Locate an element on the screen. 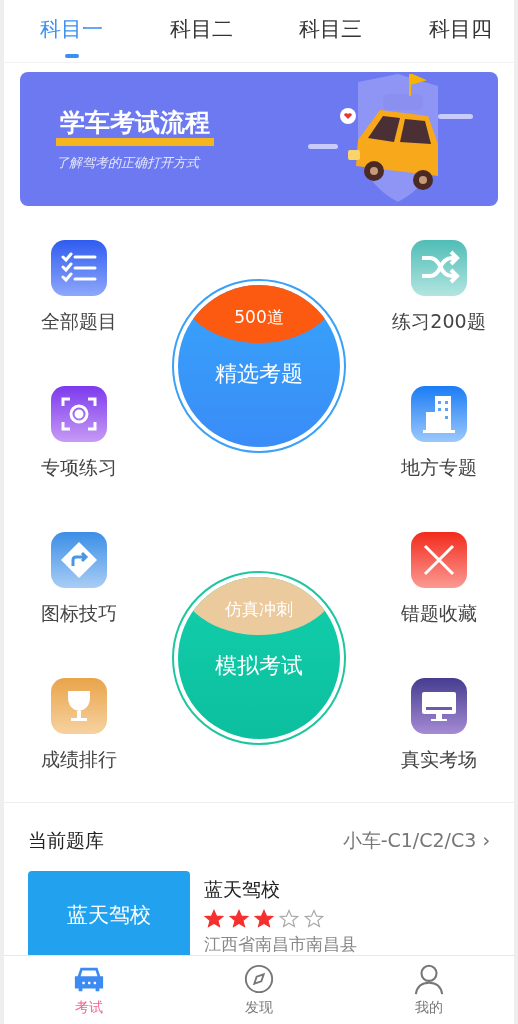  subject-tab: 科目四 is located at coordinates (460, 35).